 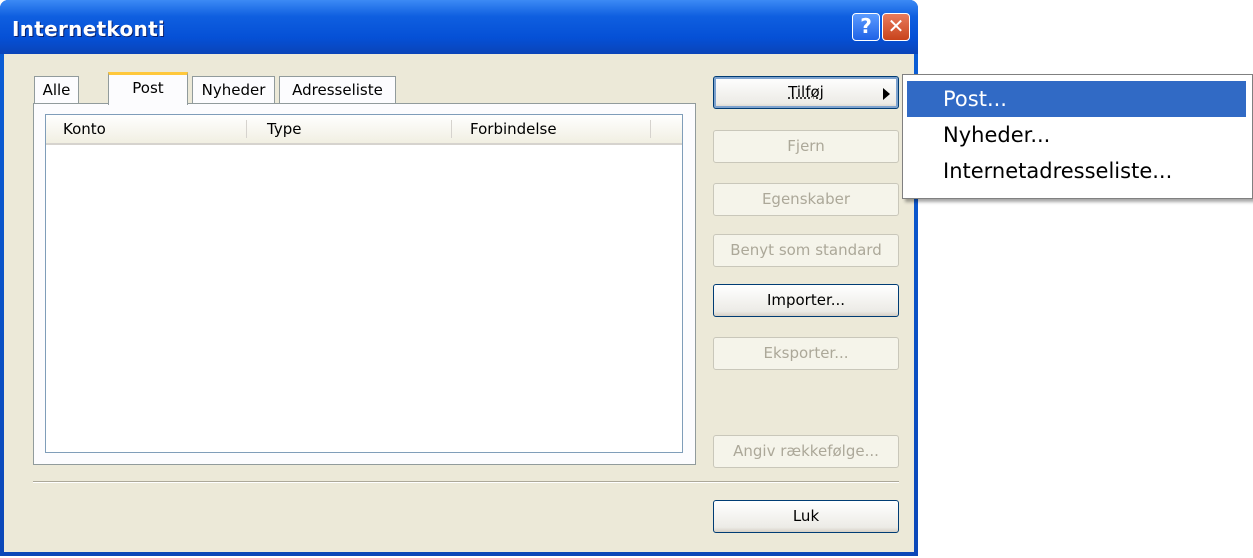 I want to click on add-button-label: Tilføj, so click(x=806, y=92).